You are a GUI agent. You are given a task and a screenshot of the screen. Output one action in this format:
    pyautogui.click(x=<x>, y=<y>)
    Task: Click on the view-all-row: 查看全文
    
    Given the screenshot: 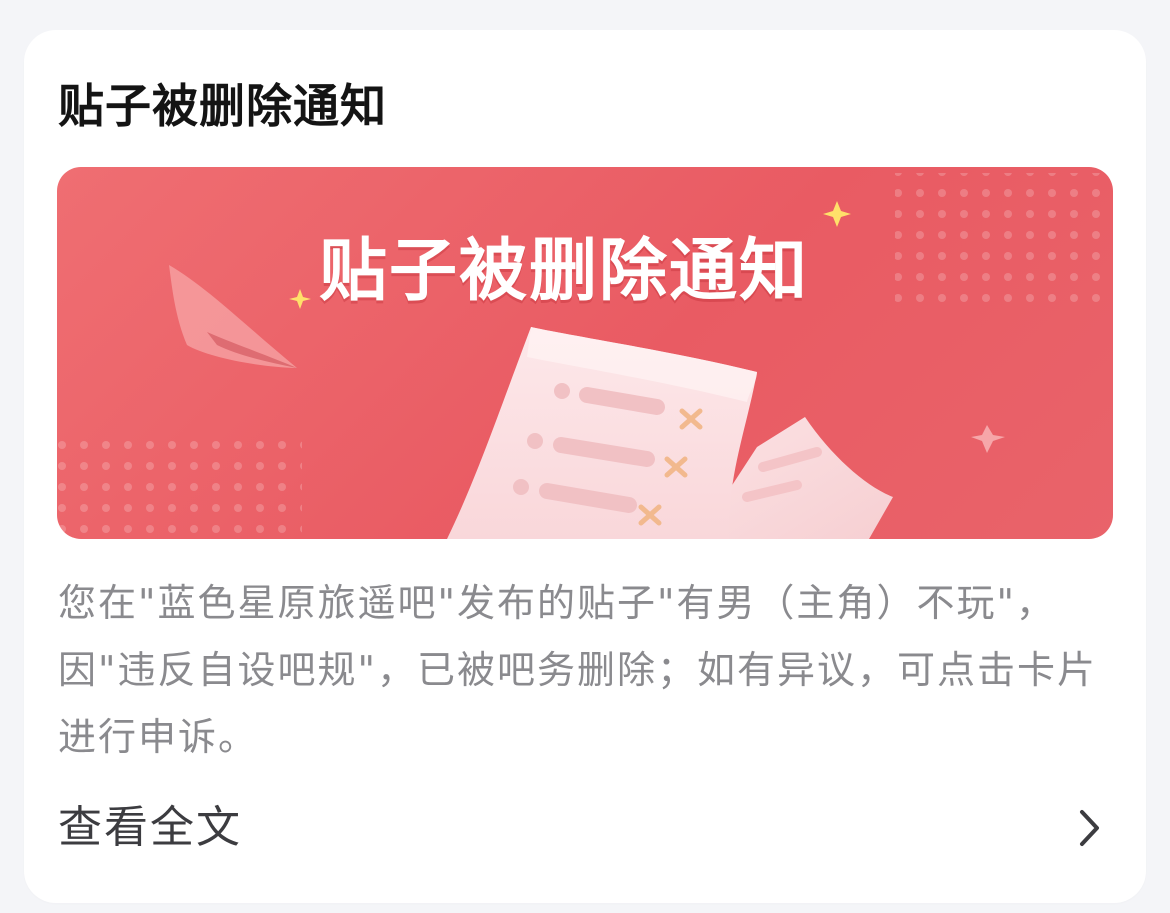 What is the action you would take?
    pyautogui.click(x=586, y=827)
    